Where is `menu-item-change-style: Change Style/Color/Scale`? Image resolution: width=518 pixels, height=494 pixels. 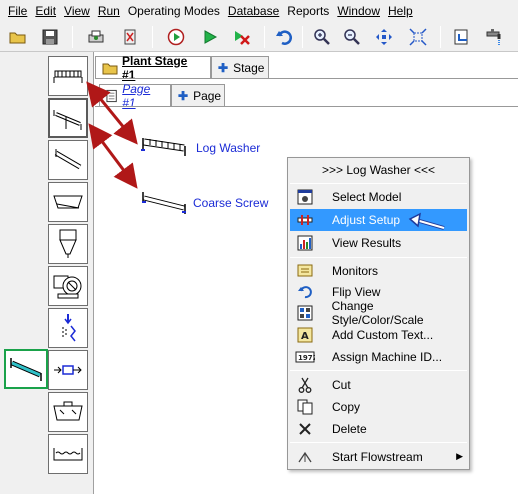
menu-item-change-style: Change Style/Color/Scale is located at coordinates (378, 313).